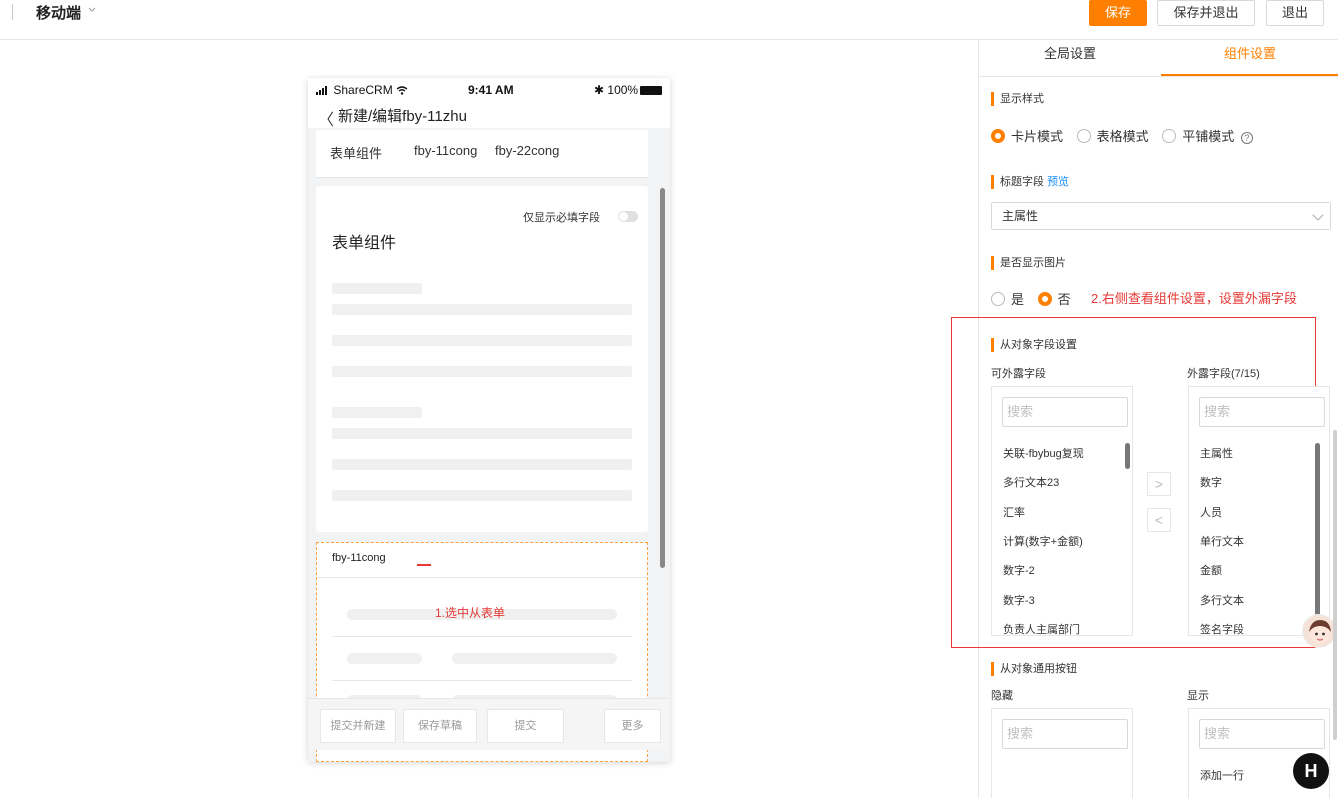  What do you see at coordinates (58, 12) in the screenshot?
I see `page-title: 移动端` at bounding box center [58, 12].